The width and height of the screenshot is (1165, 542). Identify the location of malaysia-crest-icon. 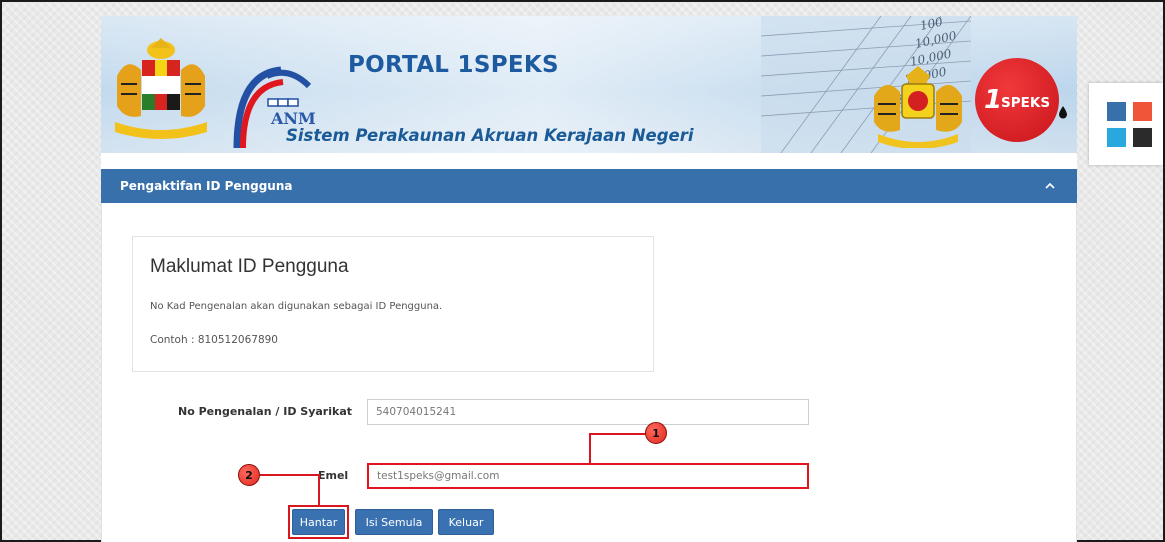
(161, 88).